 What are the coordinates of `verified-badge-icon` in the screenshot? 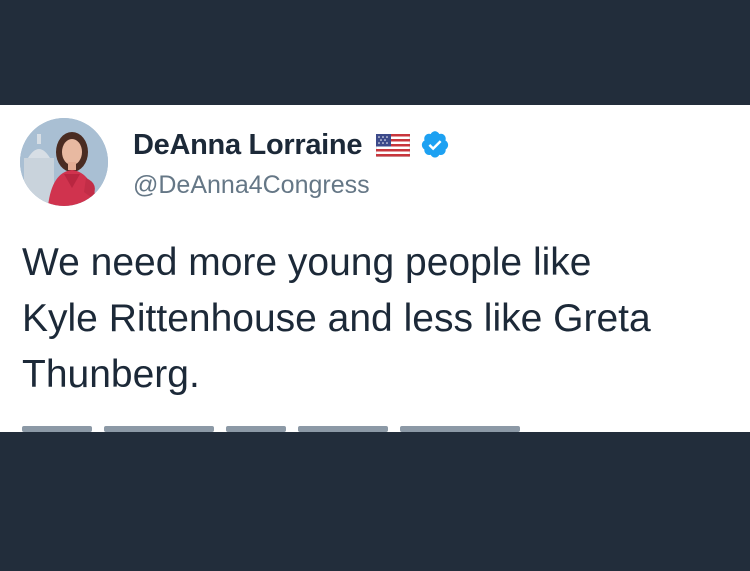 It's located at (435, 145).